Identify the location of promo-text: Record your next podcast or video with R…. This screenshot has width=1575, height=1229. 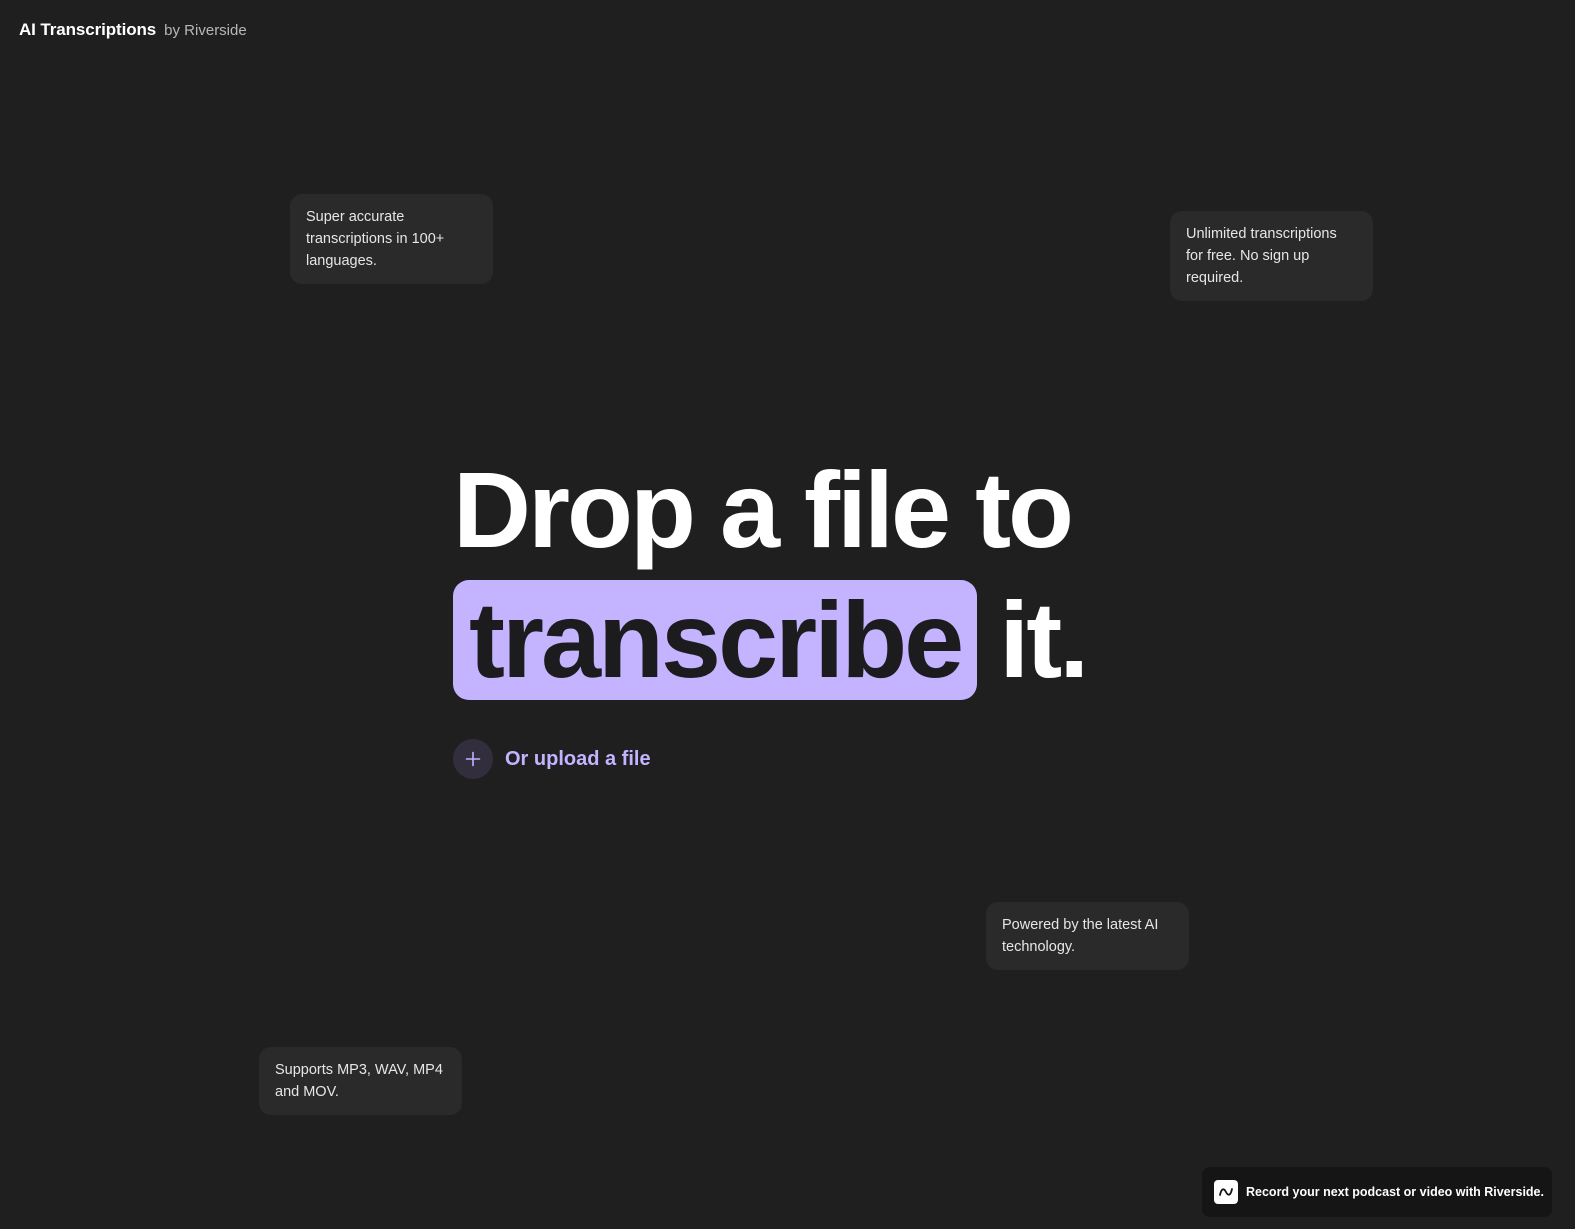
(1395, 1192).